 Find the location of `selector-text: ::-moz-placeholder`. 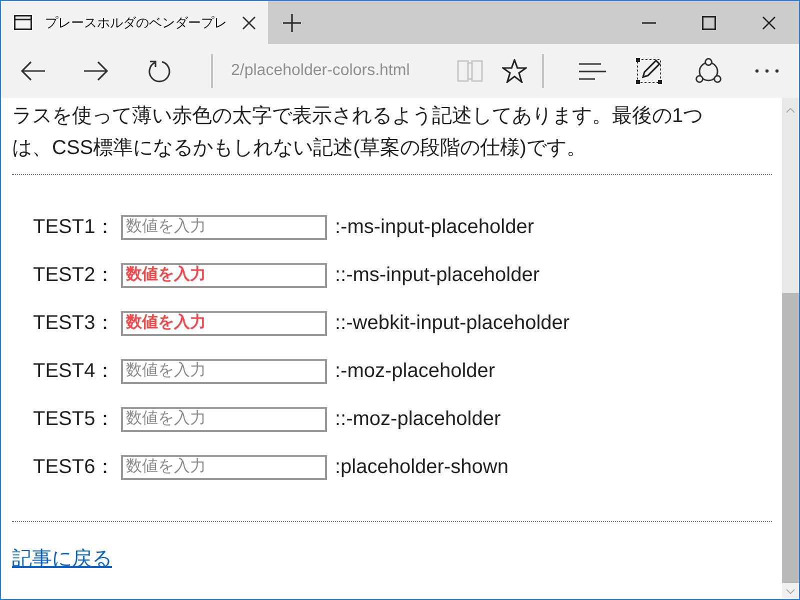

selector-text: ::-moz-placeholder is located at coordinates (418, 419).